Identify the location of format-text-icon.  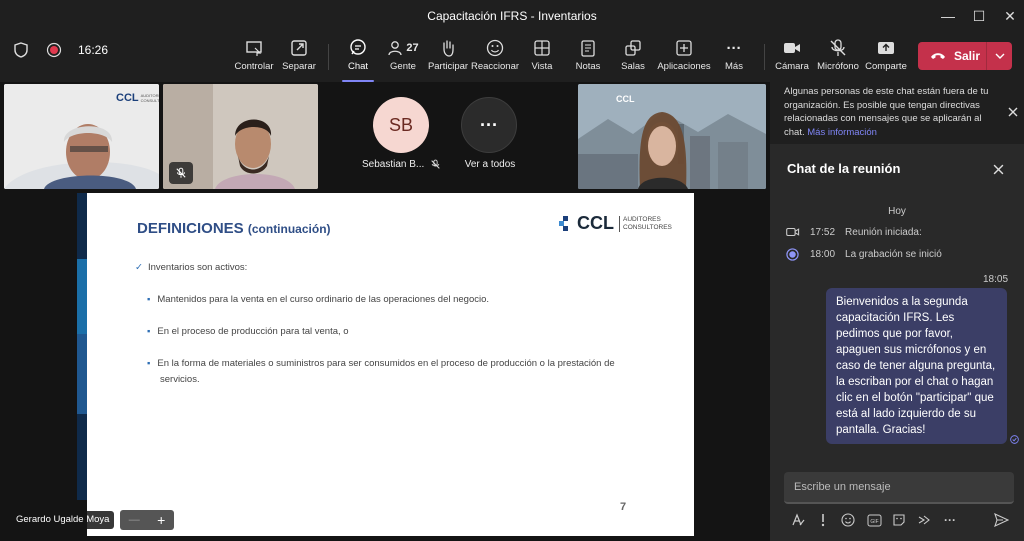
(798, 520).